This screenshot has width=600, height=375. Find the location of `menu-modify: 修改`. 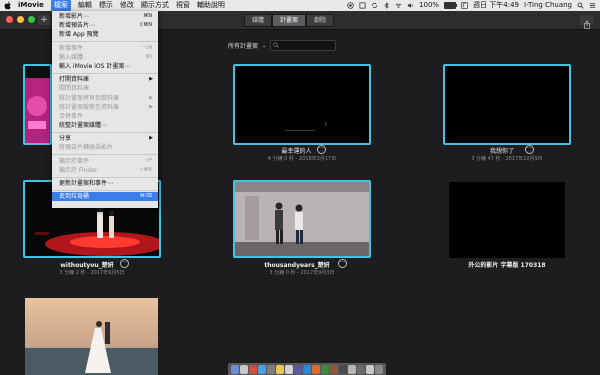

menu-modify: 修改 is located at coordinates (127, 5).